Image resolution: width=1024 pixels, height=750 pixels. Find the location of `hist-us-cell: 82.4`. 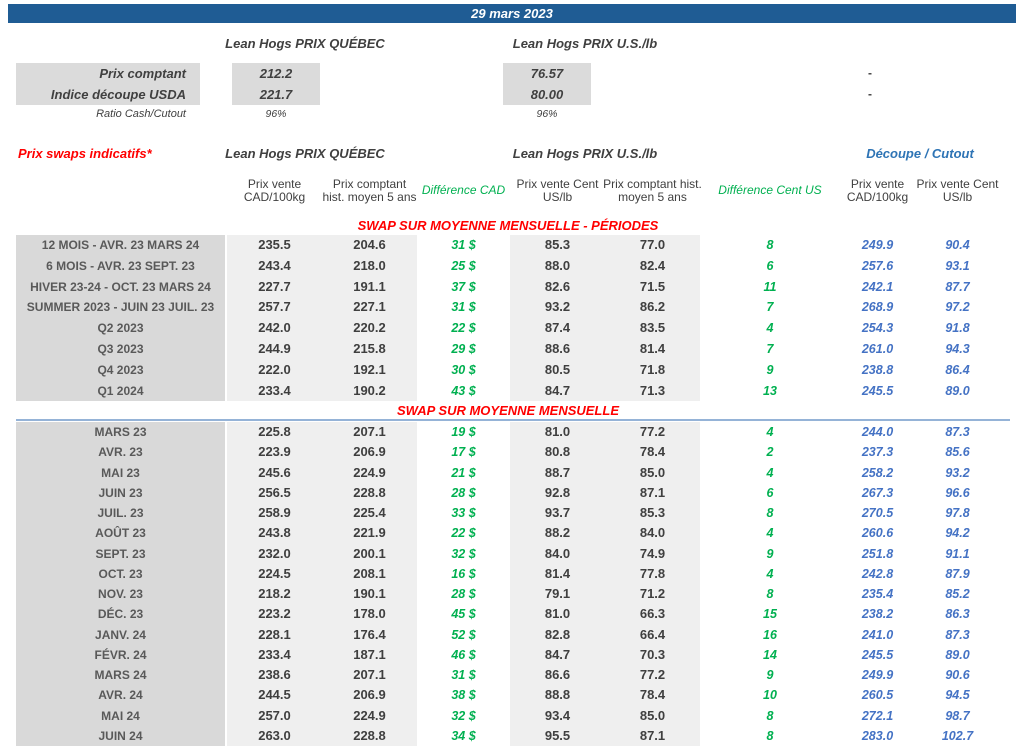

hist-us-cell: 82.4 is located at coordinates (652, 266).